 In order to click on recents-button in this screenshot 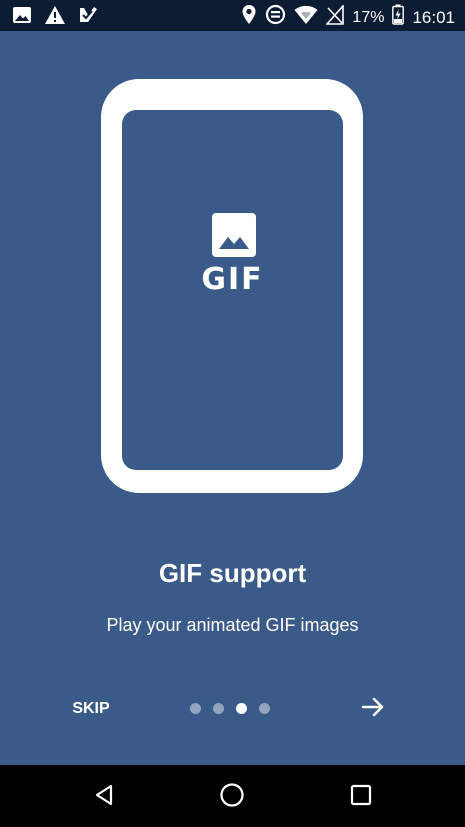, I will do `click(361, 797)`.